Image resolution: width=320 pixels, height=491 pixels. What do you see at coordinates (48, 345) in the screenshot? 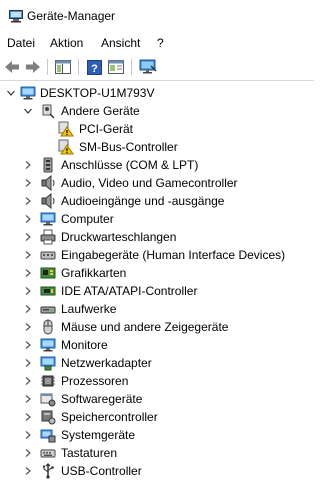
I see `monitor-icon` at bounding box center [48, 345].